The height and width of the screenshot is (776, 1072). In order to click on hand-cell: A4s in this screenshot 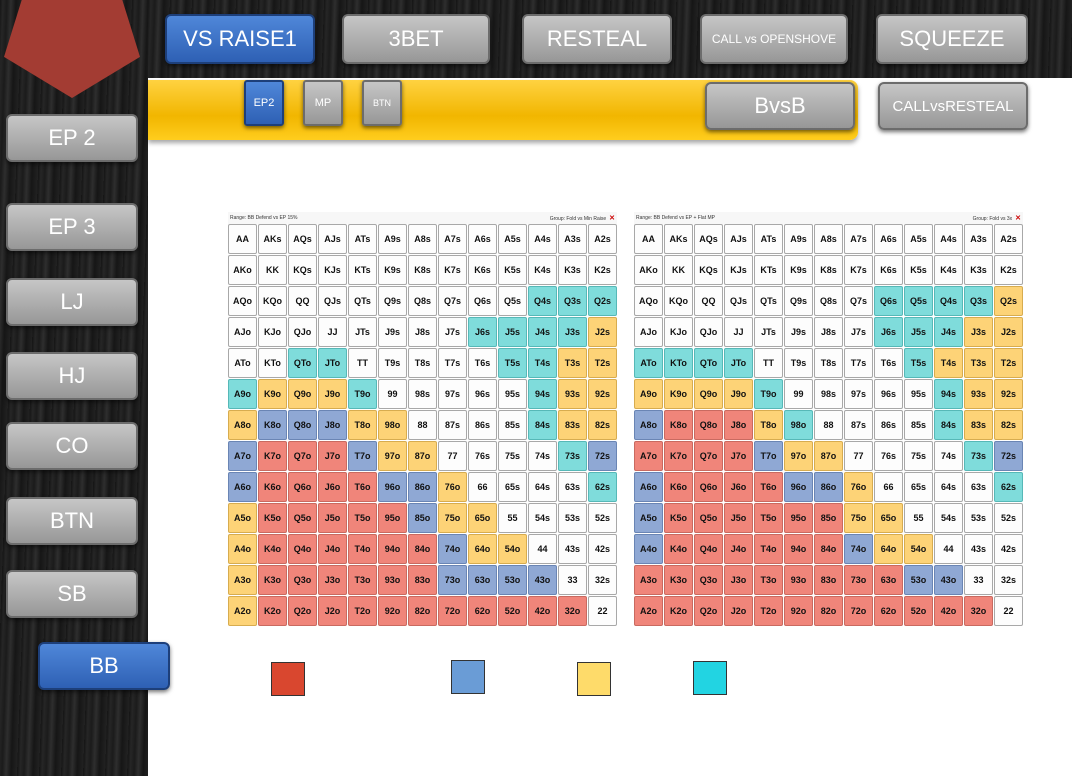, I will do `click(542, 239)`.